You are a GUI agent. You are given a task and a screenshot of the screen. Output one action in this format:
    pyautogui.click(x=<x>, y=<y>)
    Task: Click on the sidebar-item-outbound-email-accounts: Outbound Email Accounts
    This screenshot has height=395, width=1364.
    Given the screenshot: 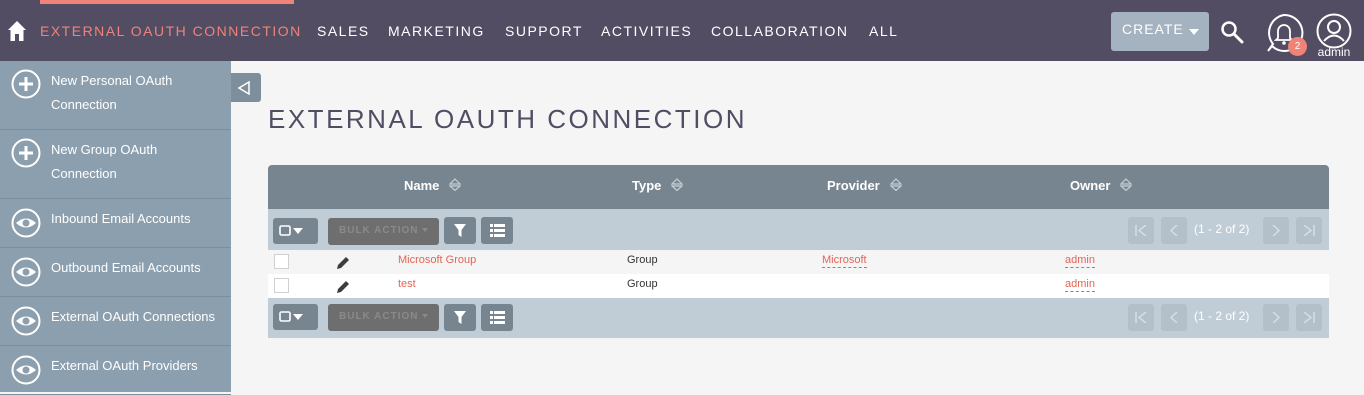 What is the action you would take?
    pyautogui.click(x=115, y=272)
    